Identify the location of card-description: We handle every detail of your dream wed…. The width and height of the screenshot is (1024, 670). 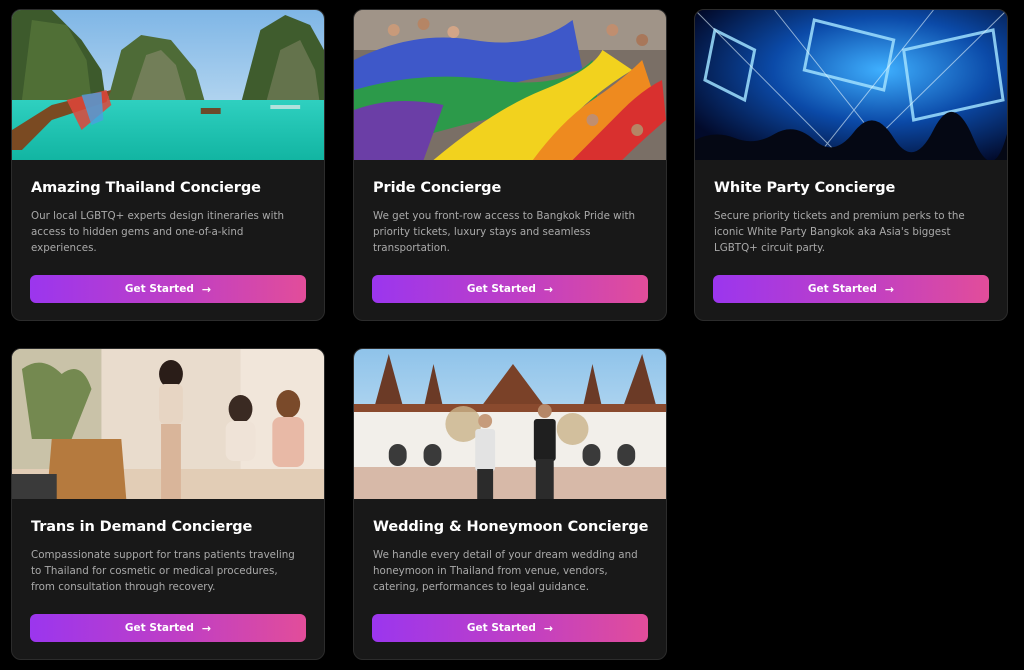
(505, 571).